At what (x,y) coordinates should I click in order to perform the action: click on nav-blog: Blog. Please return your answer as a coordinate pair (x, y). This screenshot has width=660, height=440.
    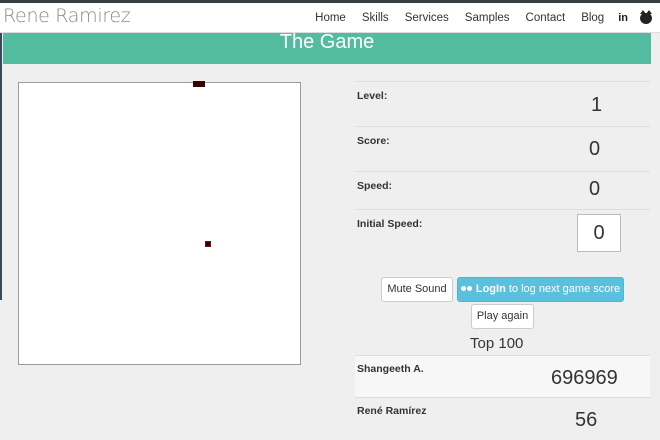
    Looking at the image, I should click on (592, 18).